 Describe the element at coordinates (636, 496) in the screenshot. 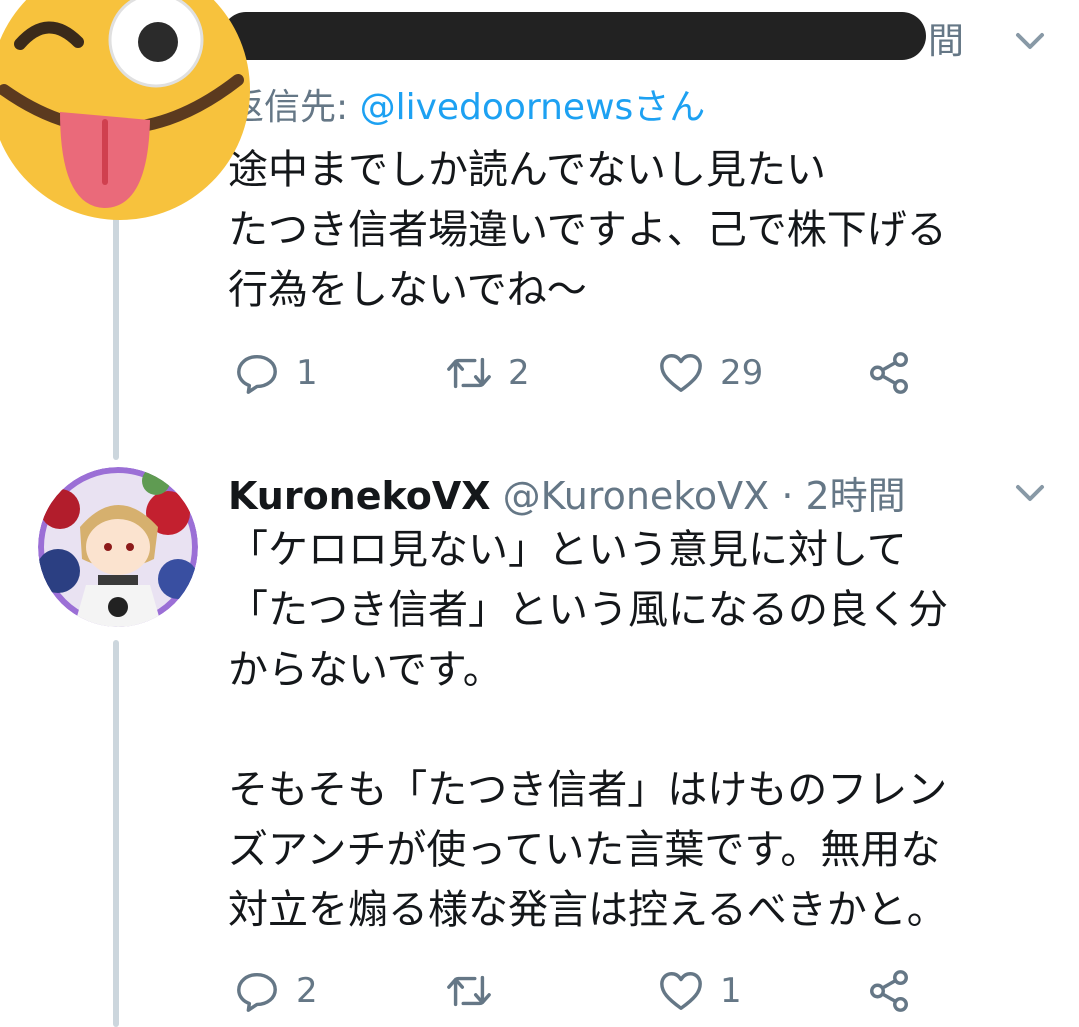

I see `user-handle: @KuronekoVX` at that location.